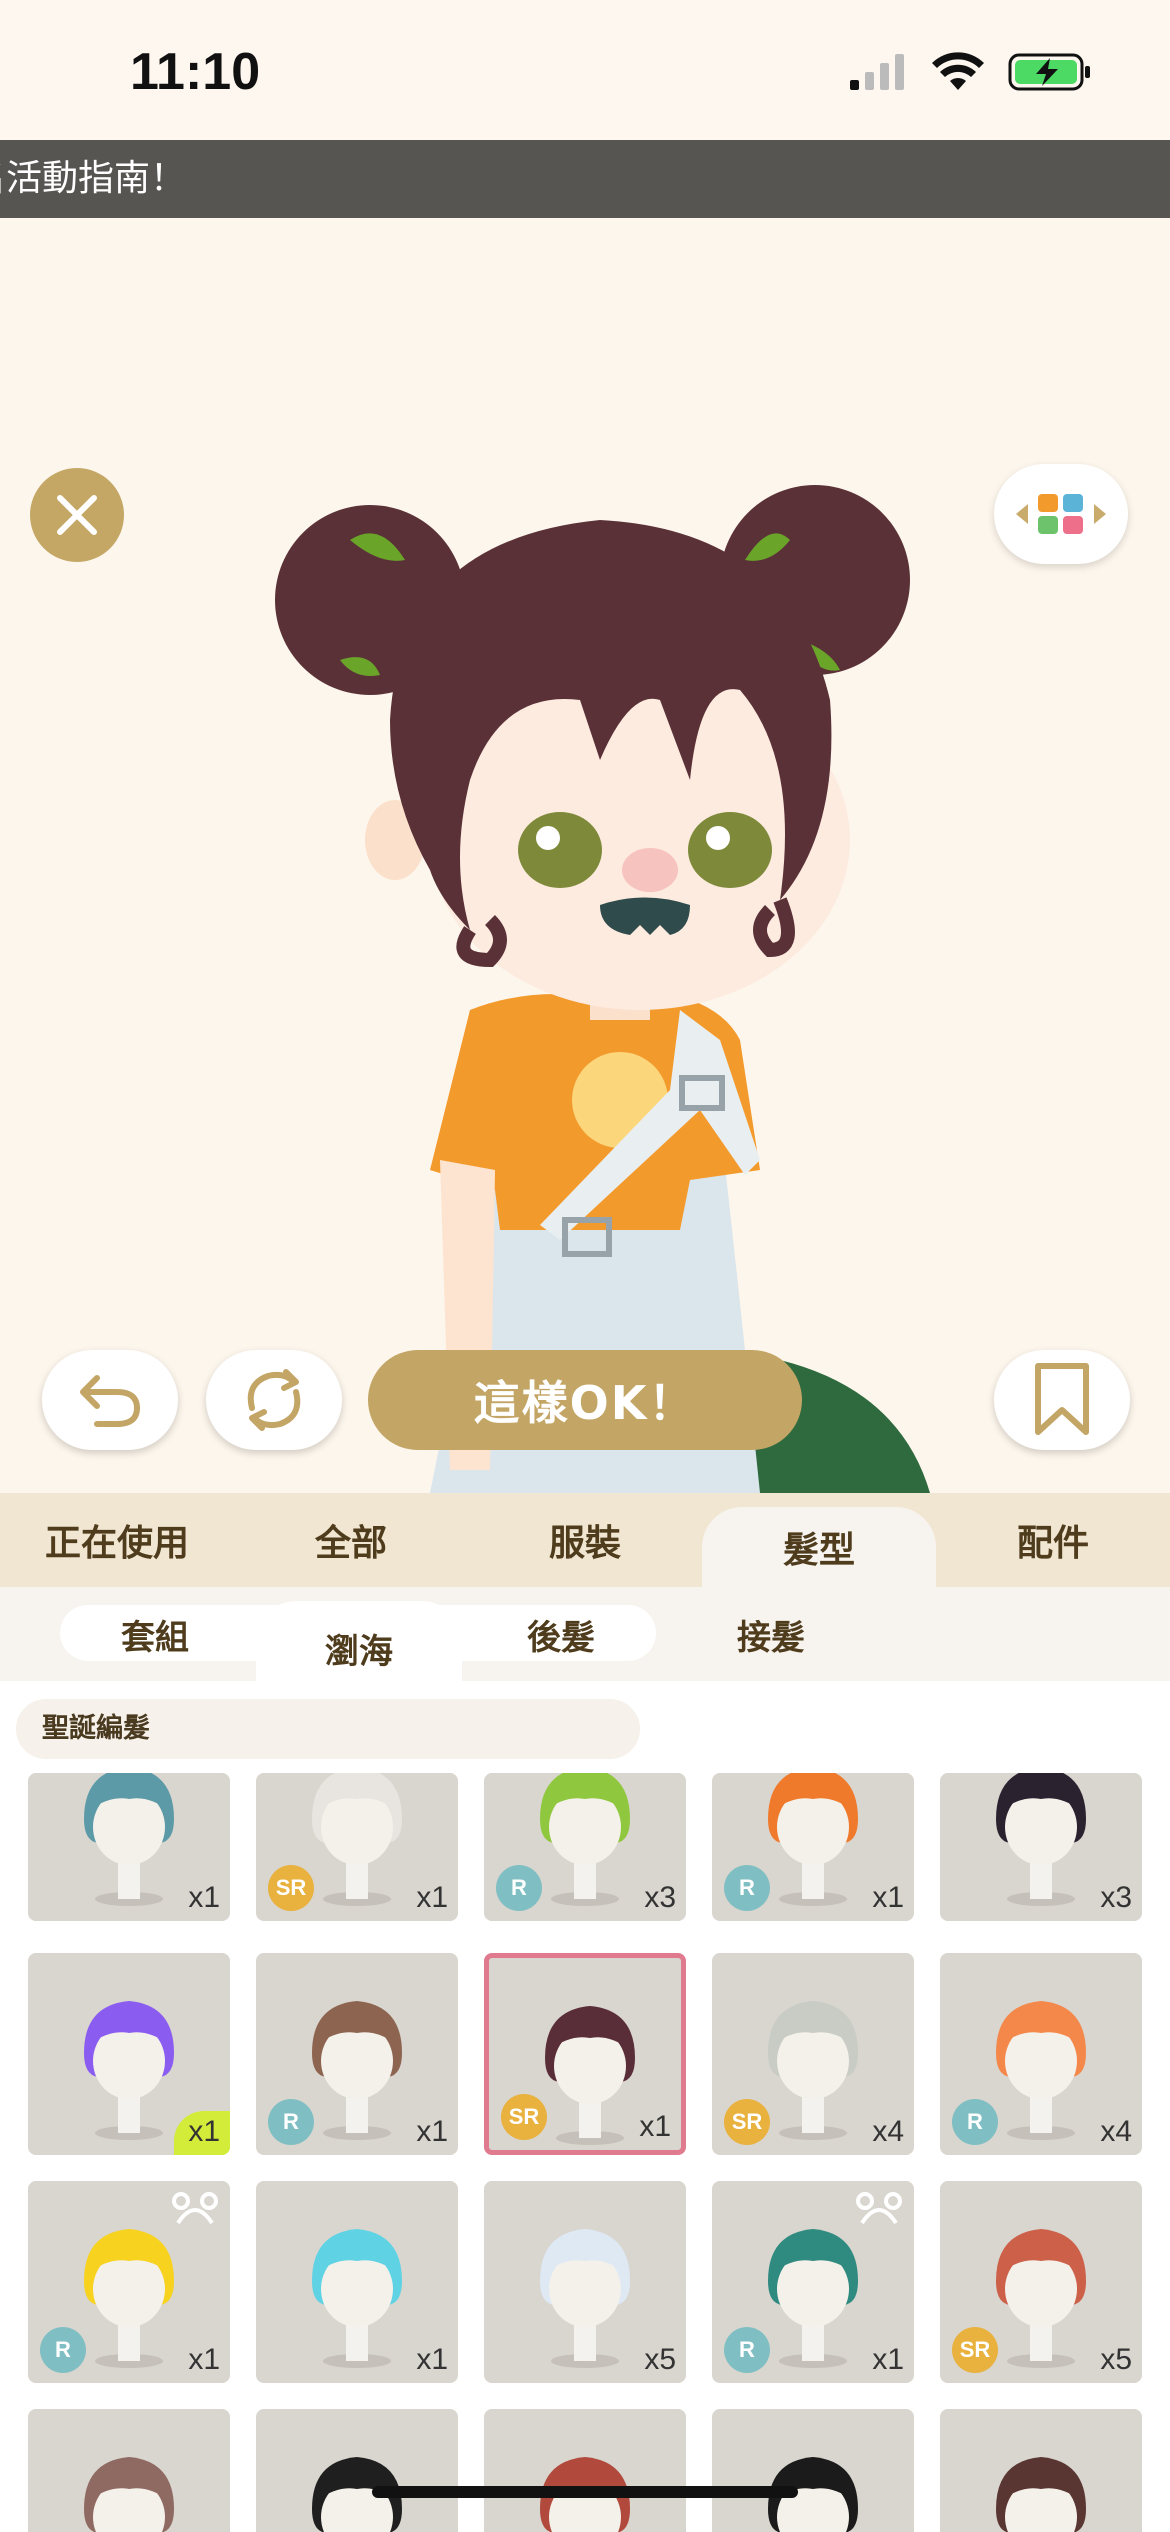 The image size is (1170, 2532). Describe the element at coordinates (117, 1540) in the screenshot. I see `tab-in-use: 正在使用` at that location.